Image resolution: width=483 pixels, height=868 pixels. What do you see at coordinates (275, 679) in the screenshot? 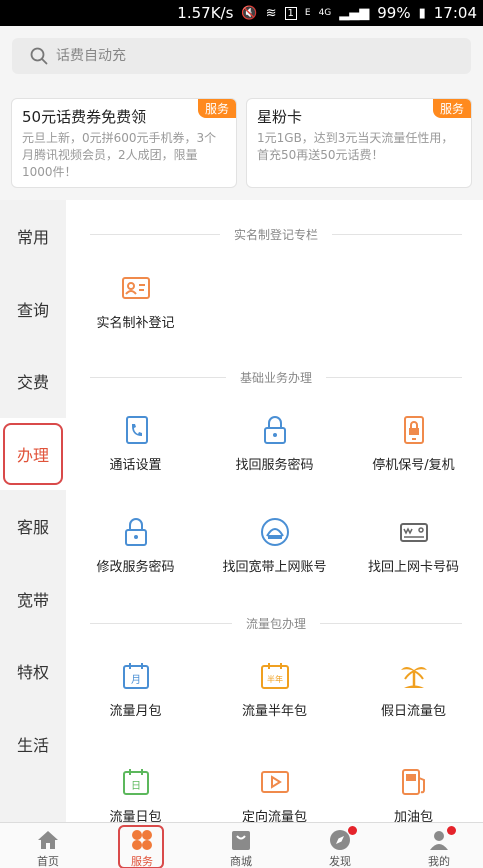
I see `svg-text: 半年` at bounding box center [275, 679].